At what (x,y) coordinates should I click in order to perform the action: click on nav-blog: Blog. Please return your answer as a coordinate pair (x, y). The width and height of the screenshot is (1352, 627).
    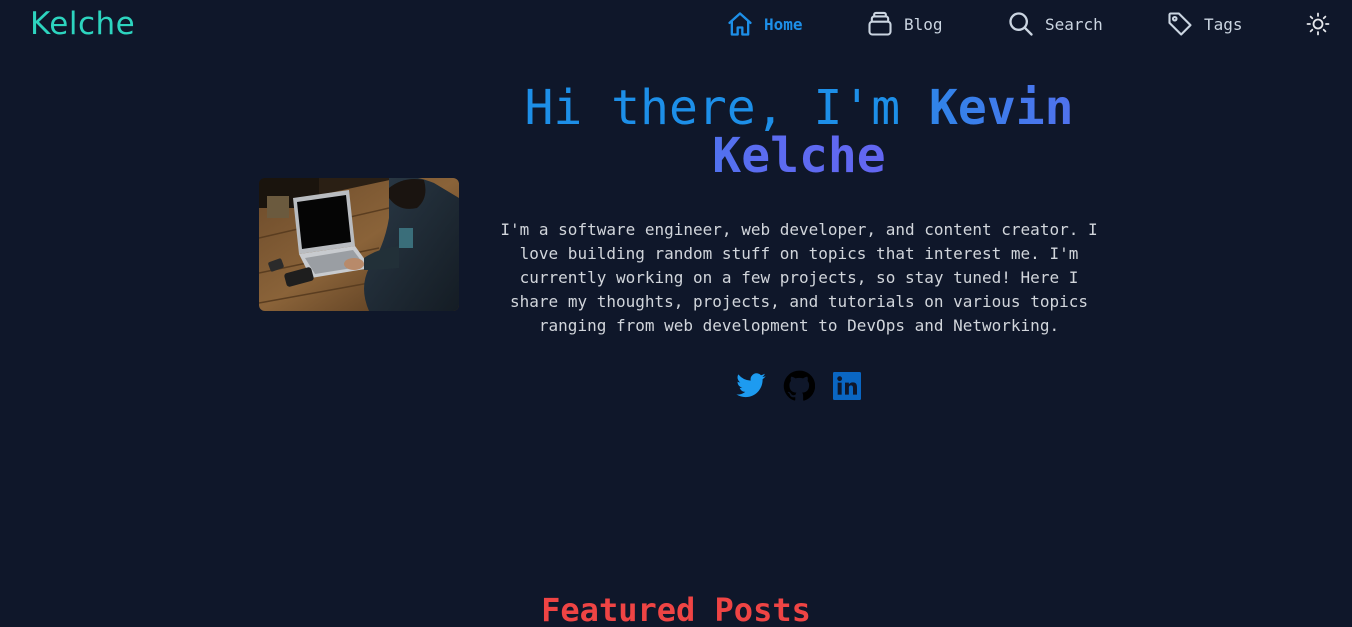
    Looking at the image, I should click on (904, 24).